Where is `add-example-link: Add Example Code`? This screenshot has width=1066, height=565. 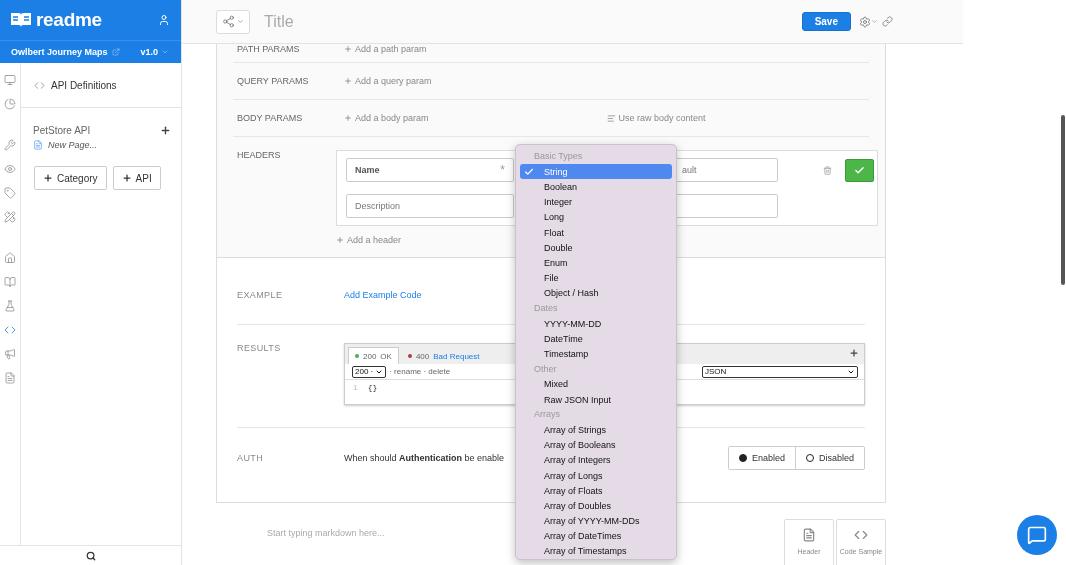 add-example-link: Add Example Code is located at coordinates (383, 295).